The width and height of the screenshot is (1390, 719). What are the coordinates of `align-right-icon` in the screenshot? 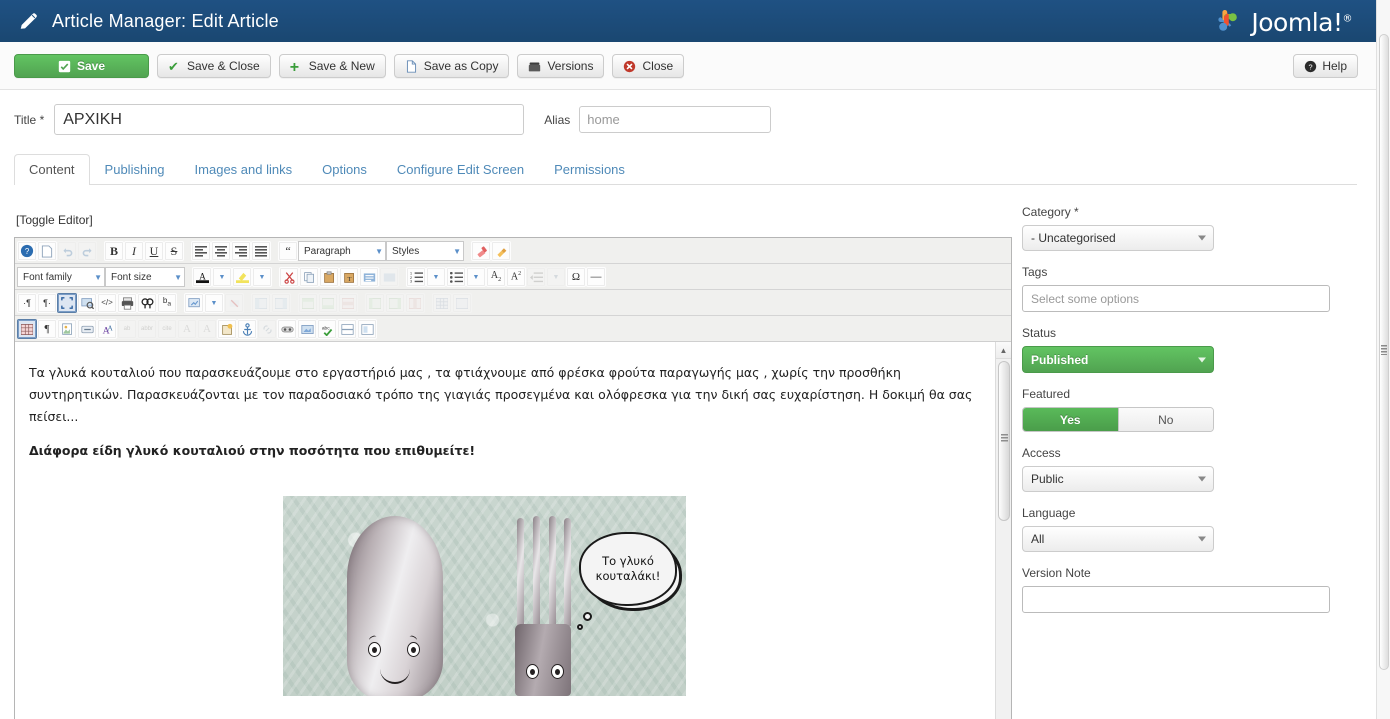 It's located at (241, 251).